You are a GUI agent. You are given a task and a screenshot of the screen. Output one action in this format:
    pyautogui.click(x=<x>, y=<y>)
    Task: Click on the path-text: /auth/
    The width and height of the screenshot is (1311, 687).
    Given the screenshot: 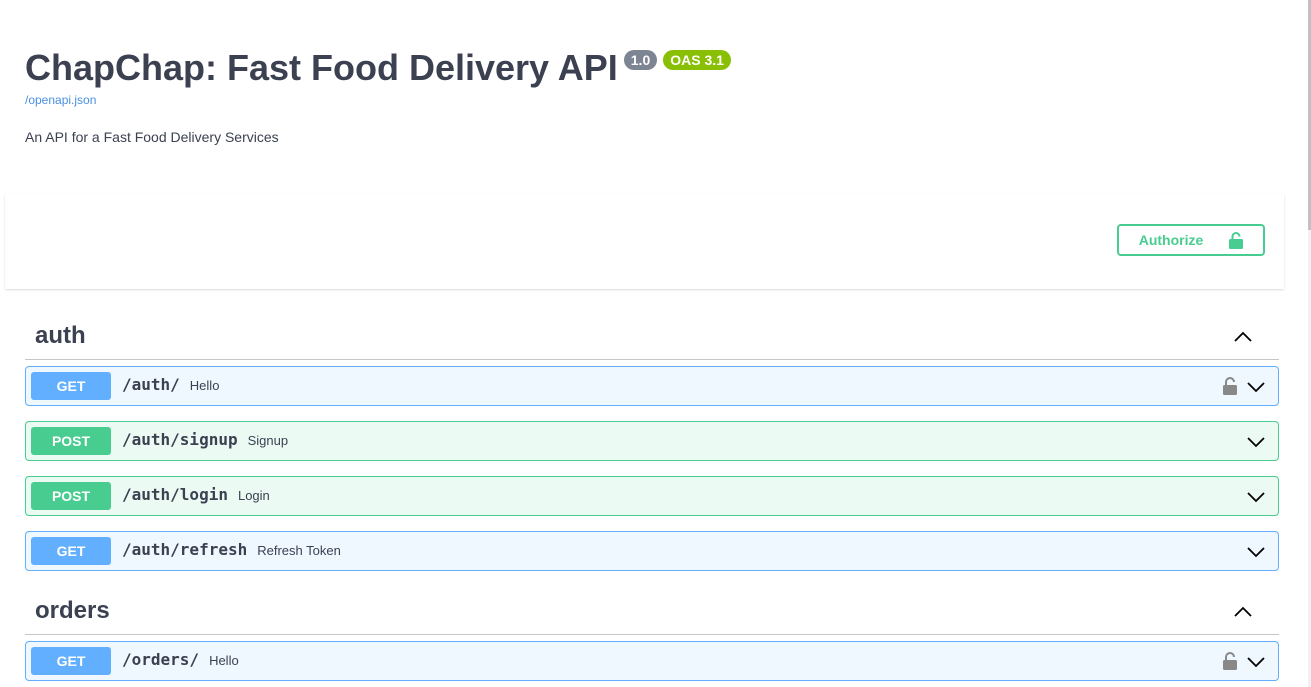 What is the action you would take?
    pyautogui.click(x=151, y=384)
    